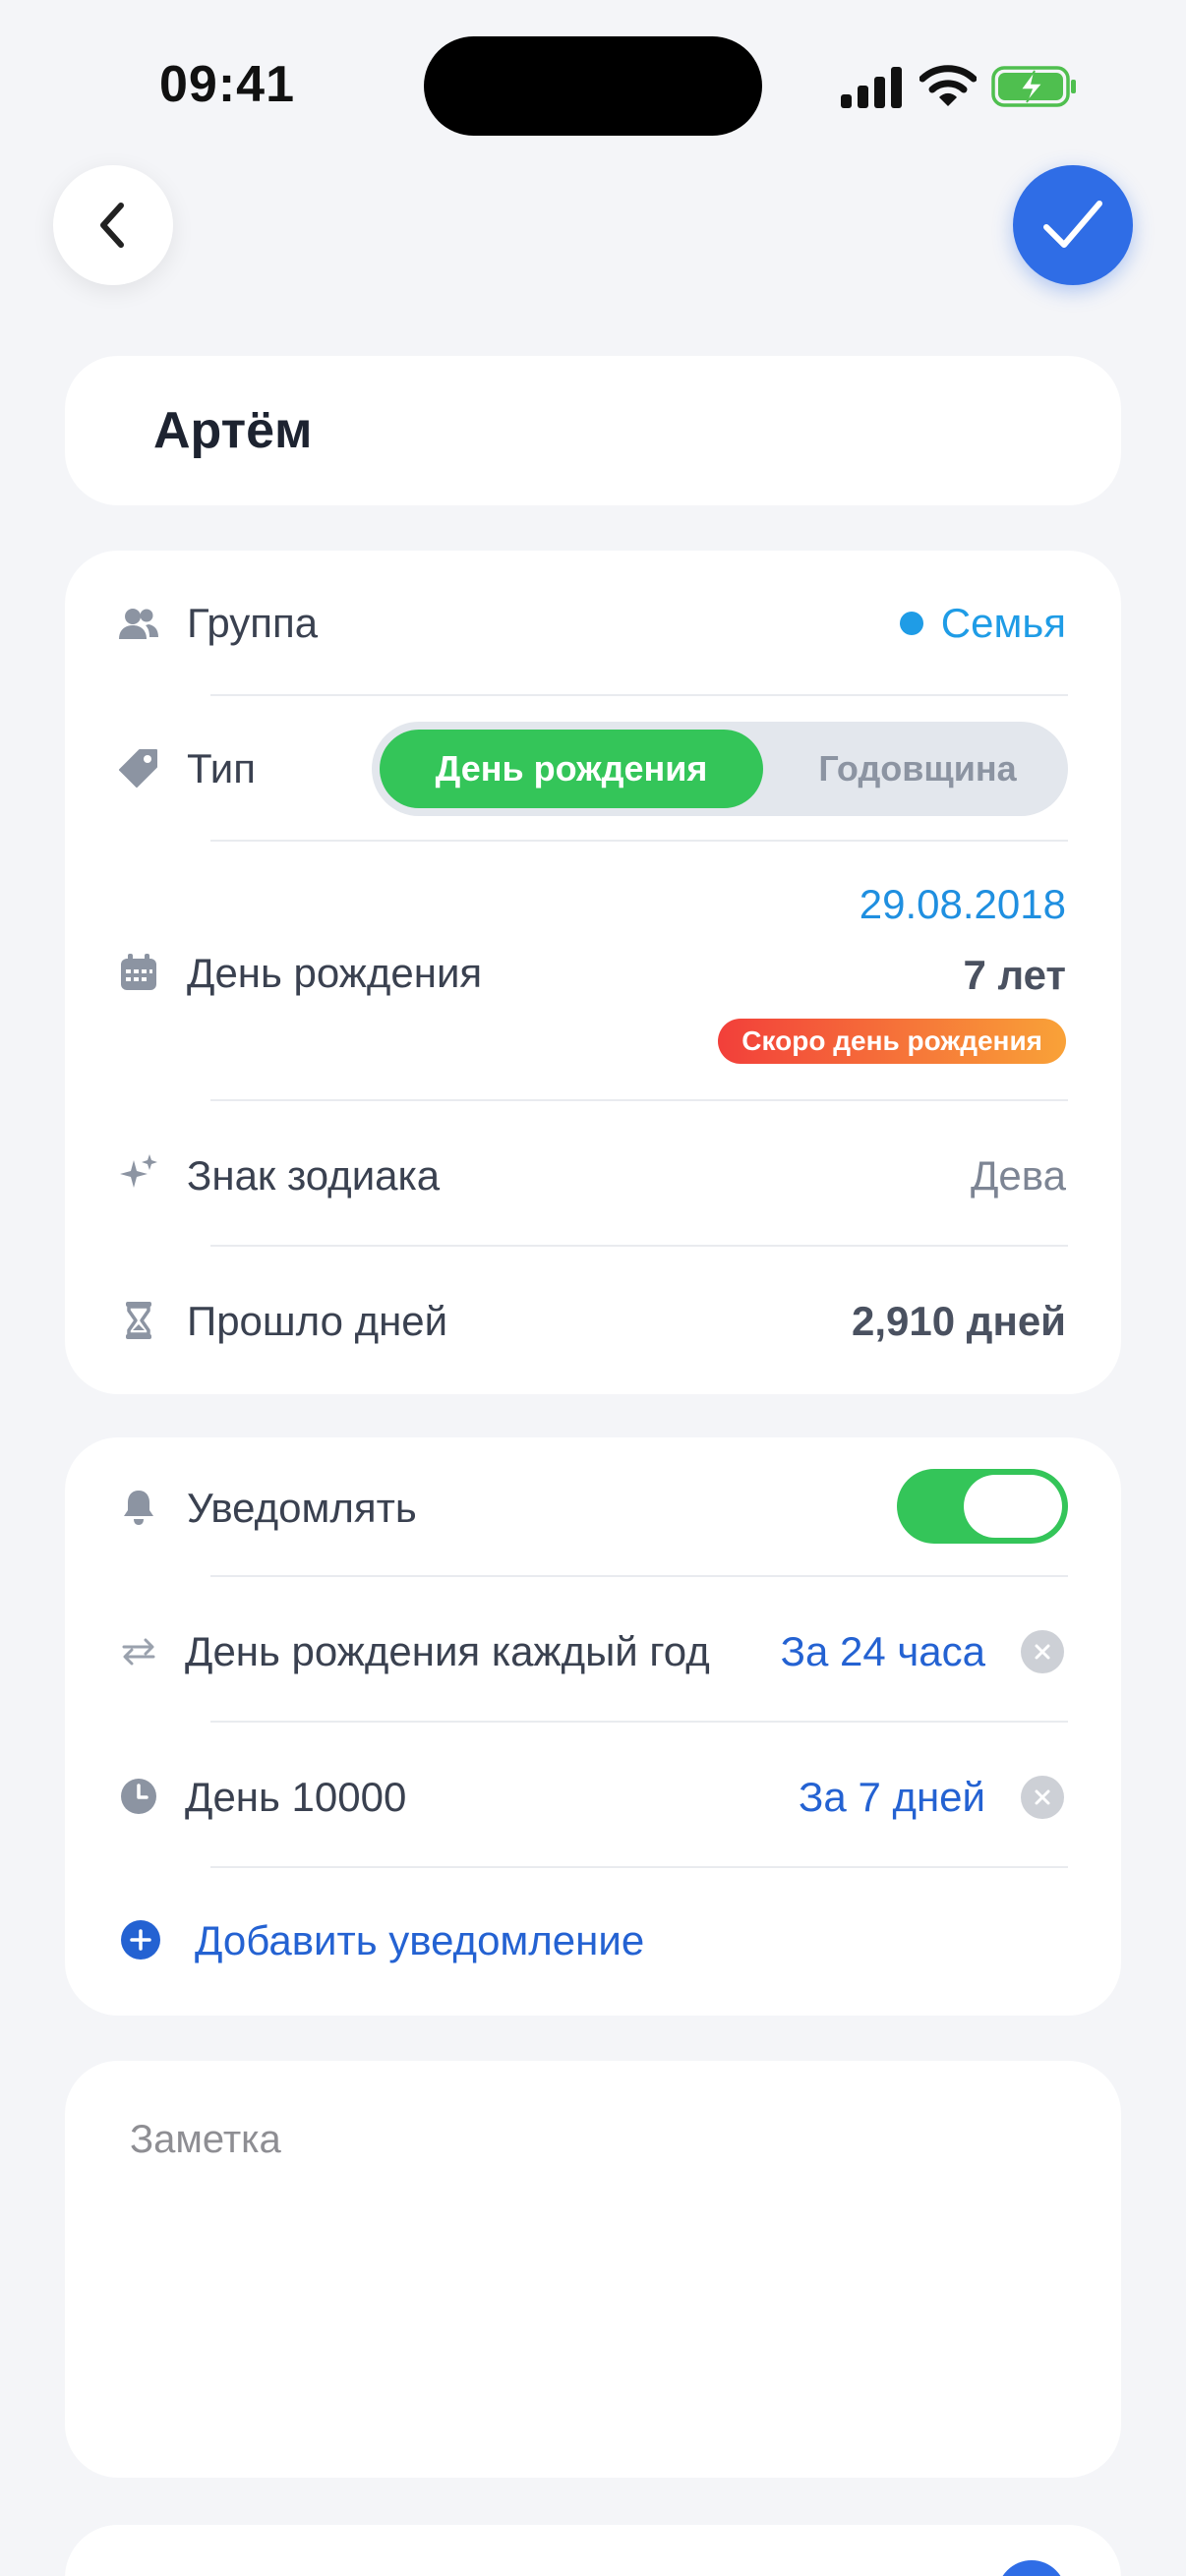  What do you see at coordinates (1031, 2568) in the screenshot?
I see `action-icon` at bounding box center [1031, 2568].